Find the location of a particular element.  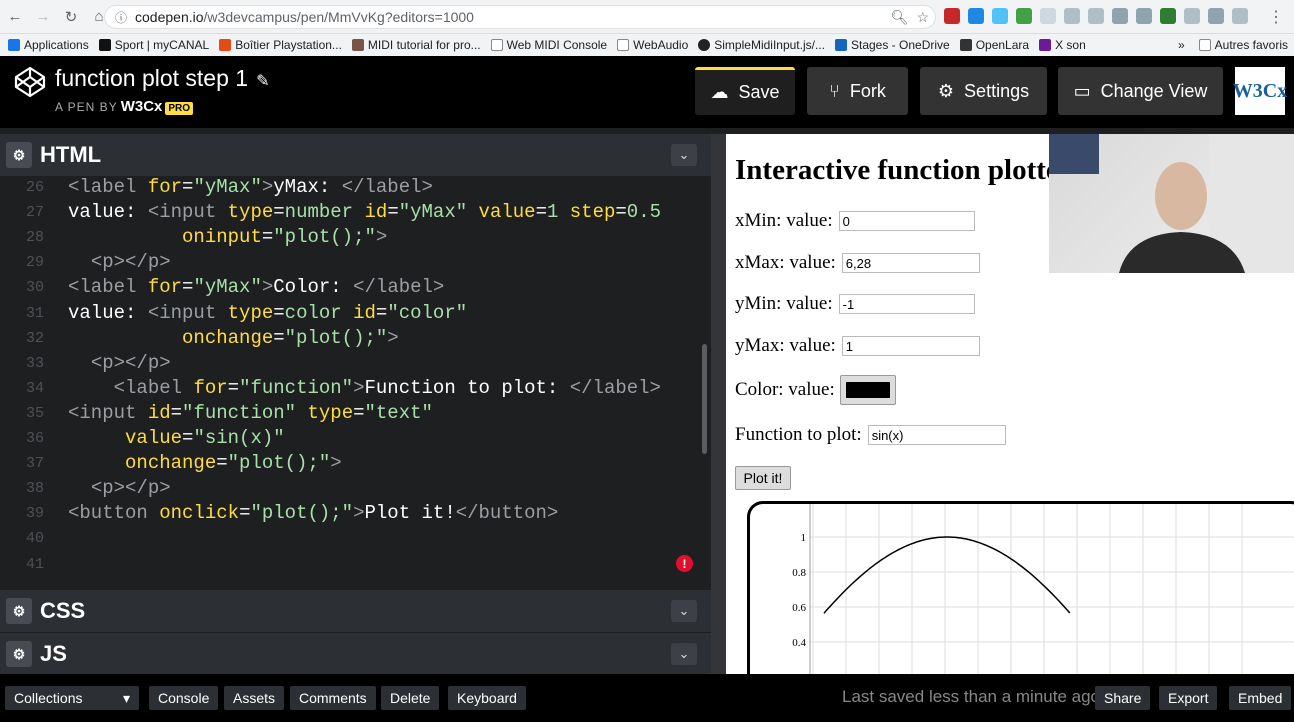

user-avatar: W3Cx is located at coordinates (1260, 91).